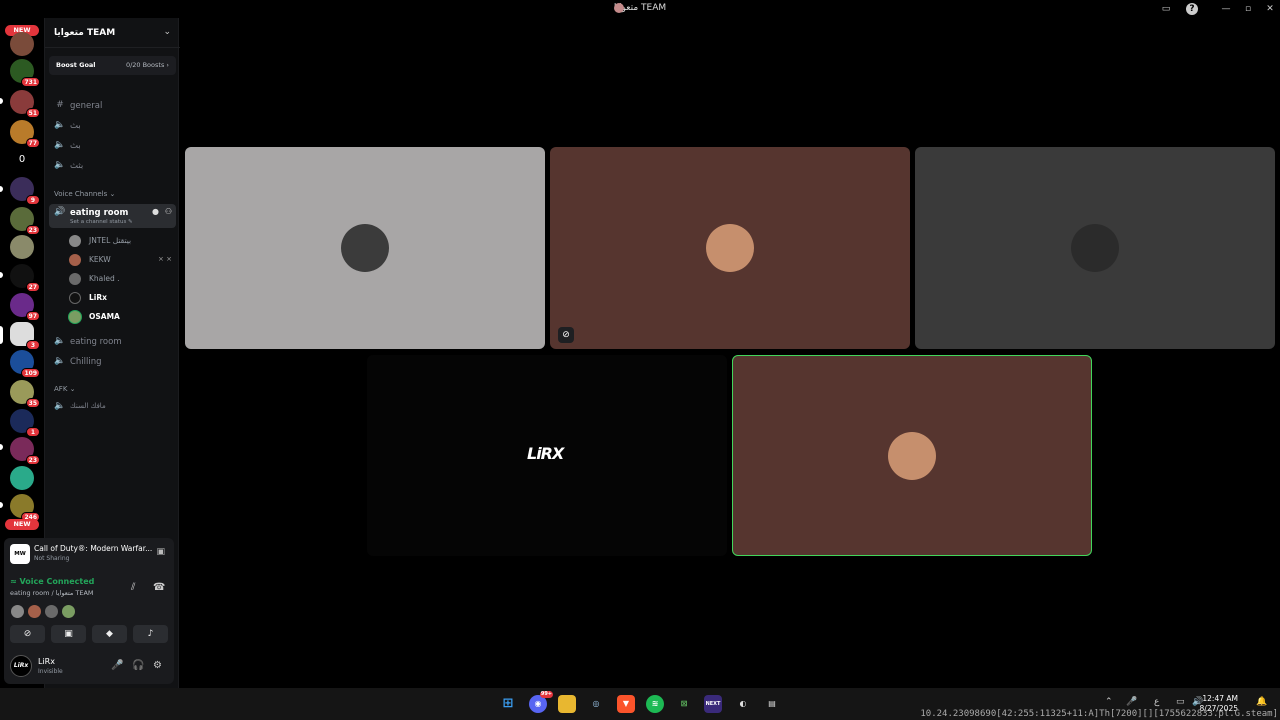  Describe the element at coordinates (133, 587) in the screenshot. I see `noise-suppression-icon: ⫽` at that location.